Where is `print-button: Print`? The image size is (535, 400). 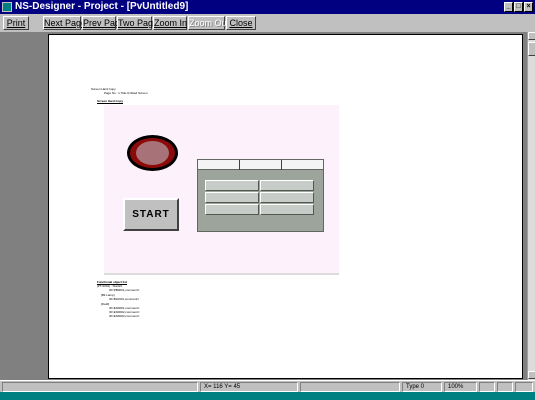 print-button: Print is located at coordinates (16, 23).